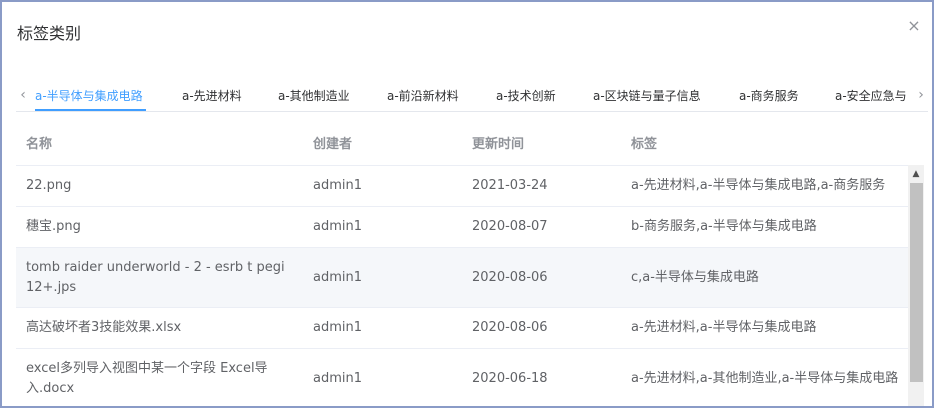 This screenshot has height=408, width=934. What do you see at coordinates (510, 185) in the screenshot?
I see `cell-updated: 2021-03-24` at bounding box center [510, 185].